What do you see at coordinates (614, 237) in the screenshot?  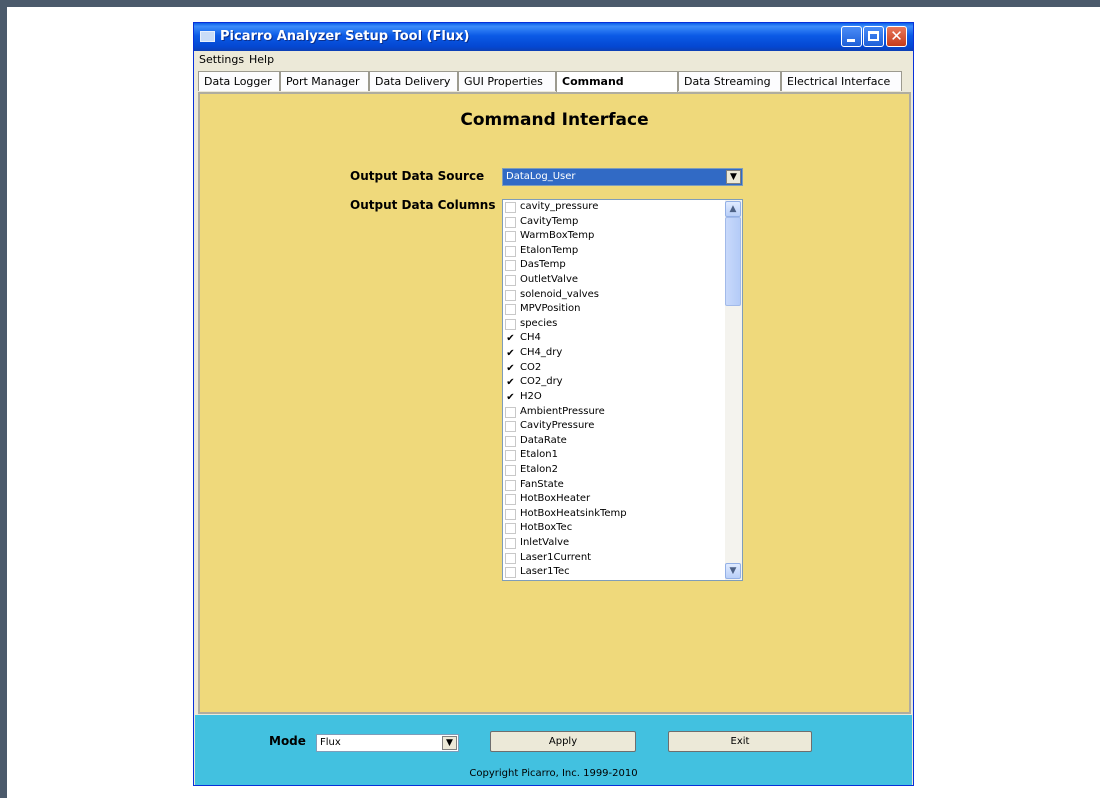 I see `list-item: WarmBoxTemp` at bounding box center [614, 237].